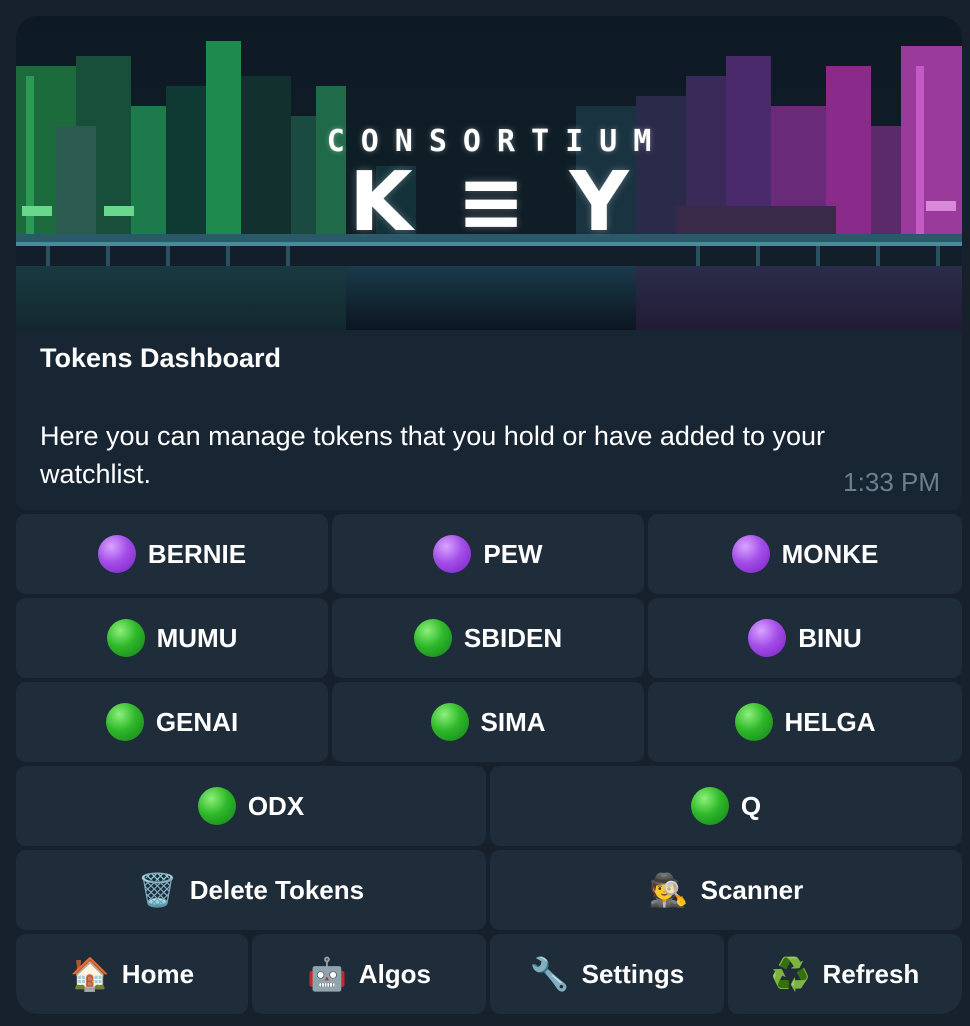 This screenshot has width=970, height=1026. Describe the element at coordinates (89, 974) in the screenshot. I see `house-icon: 🏠` at that location.